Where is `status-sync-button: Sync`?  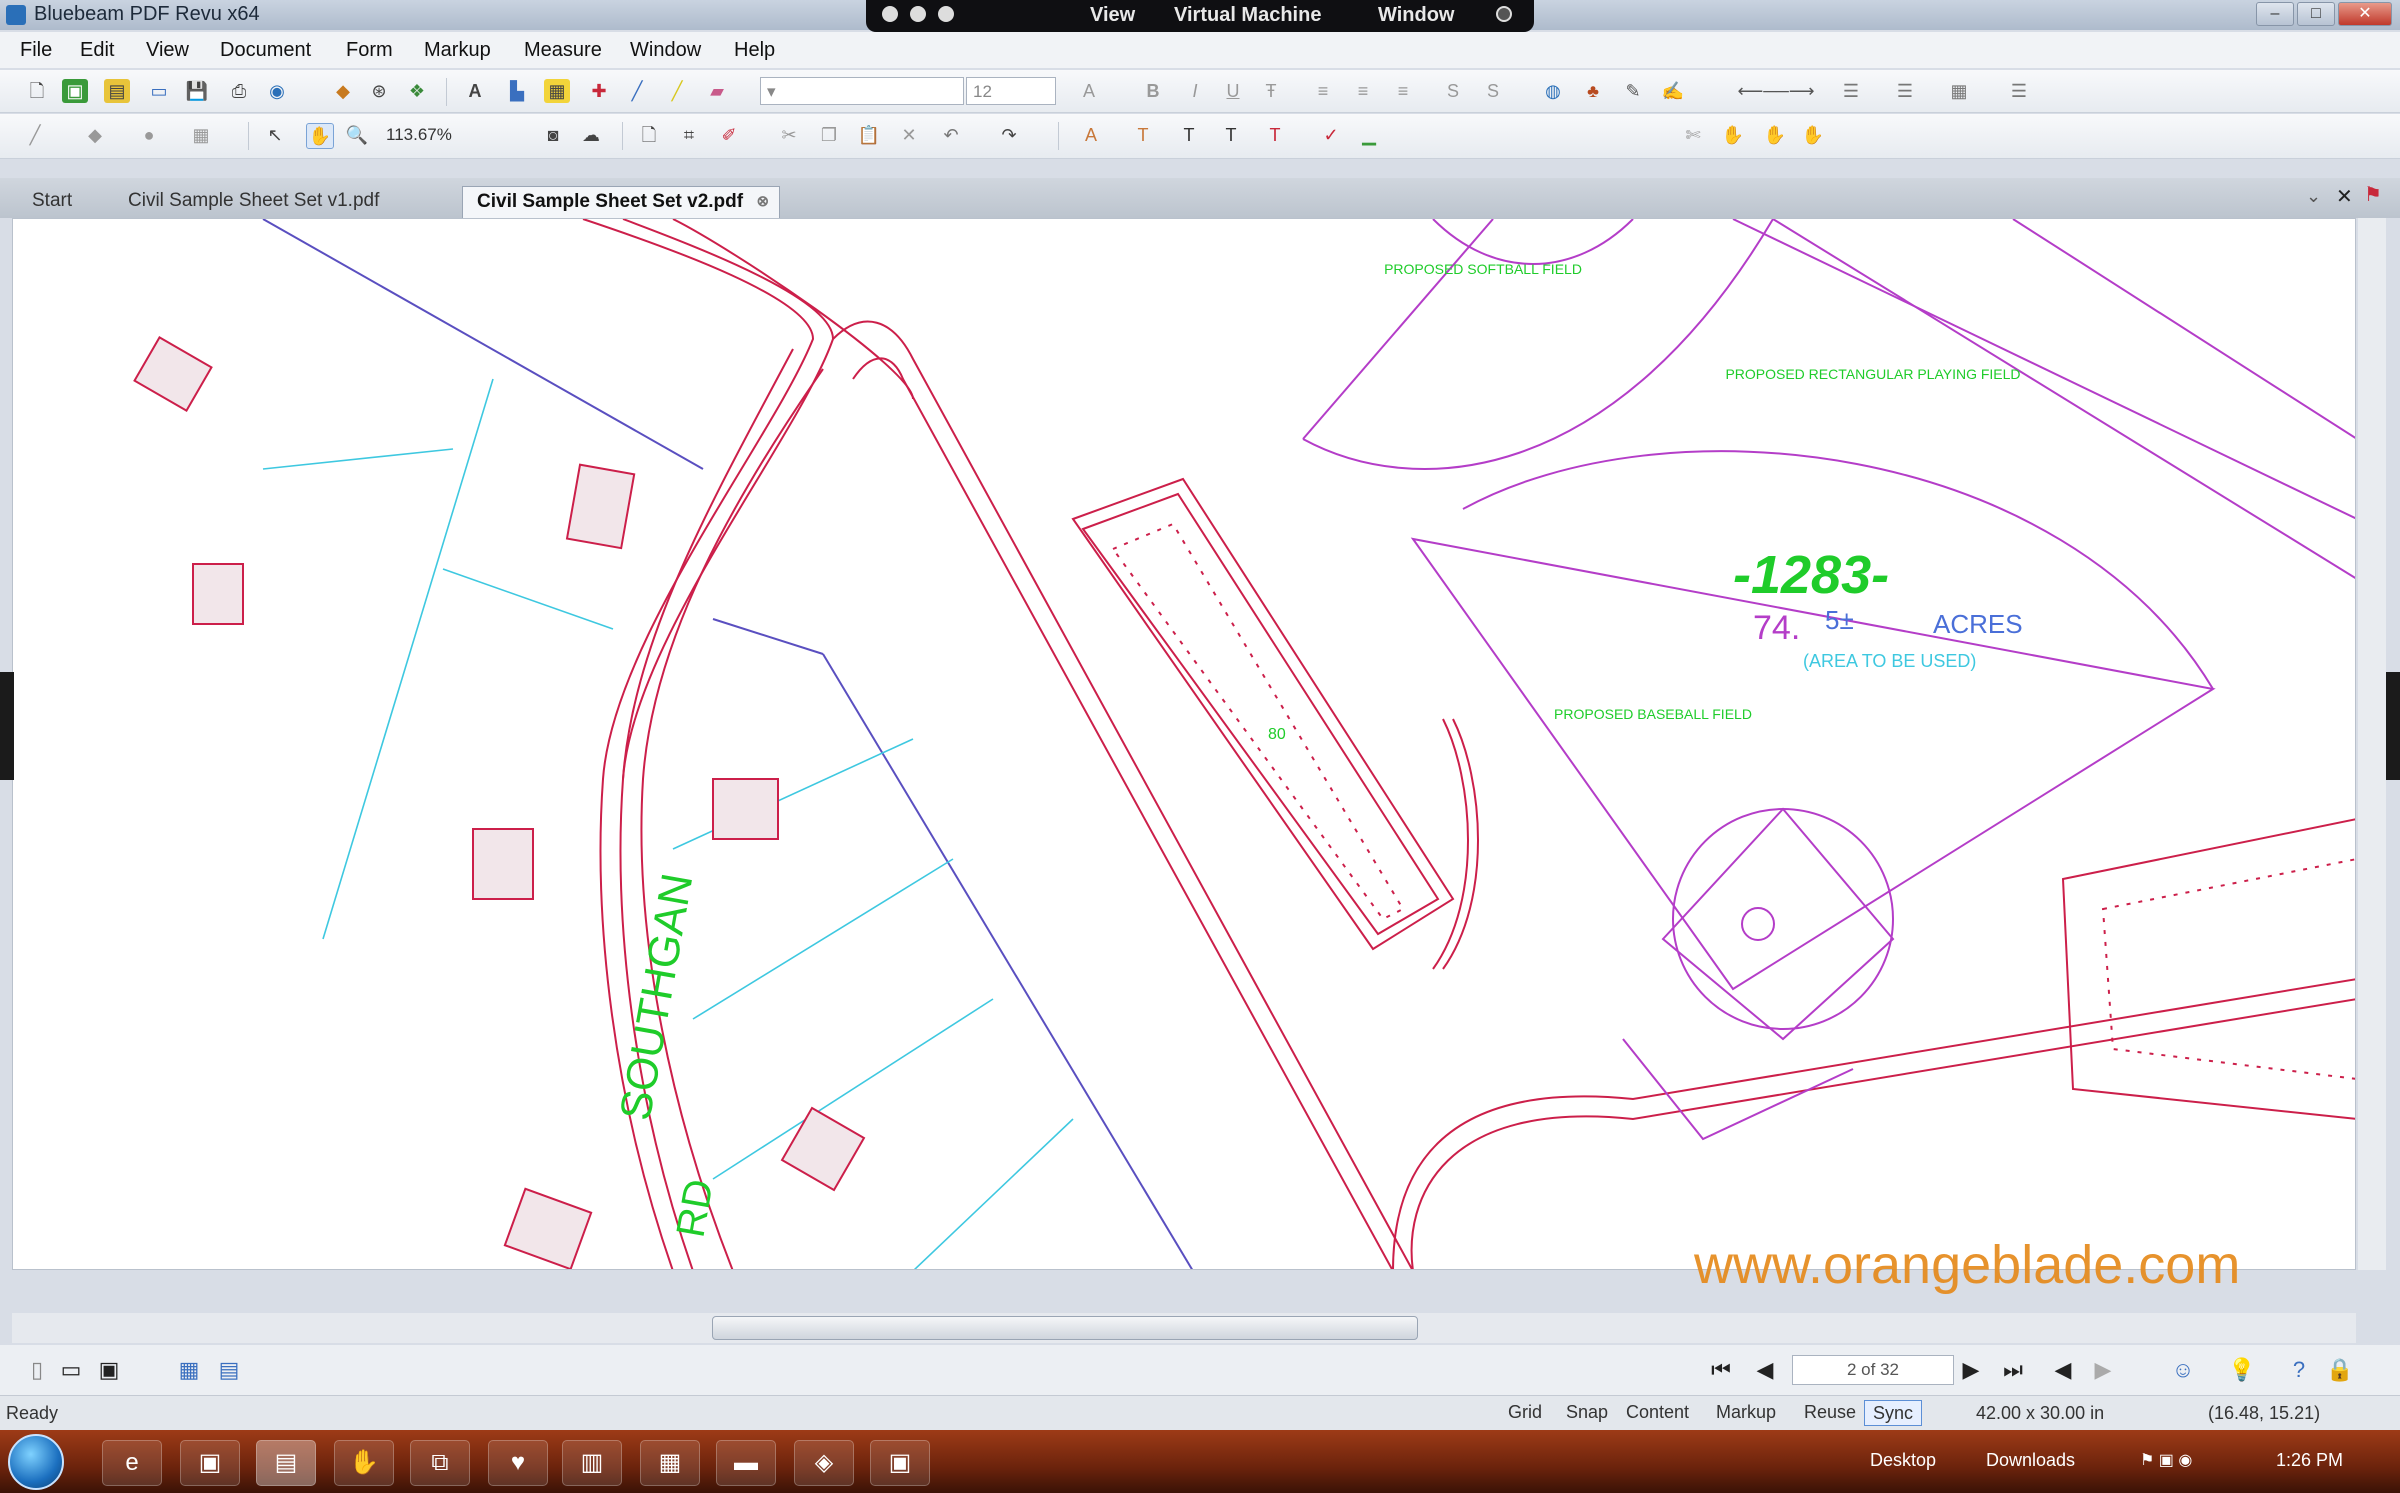
status-sync-button: Sync is located at coordinates (1893, 1413).